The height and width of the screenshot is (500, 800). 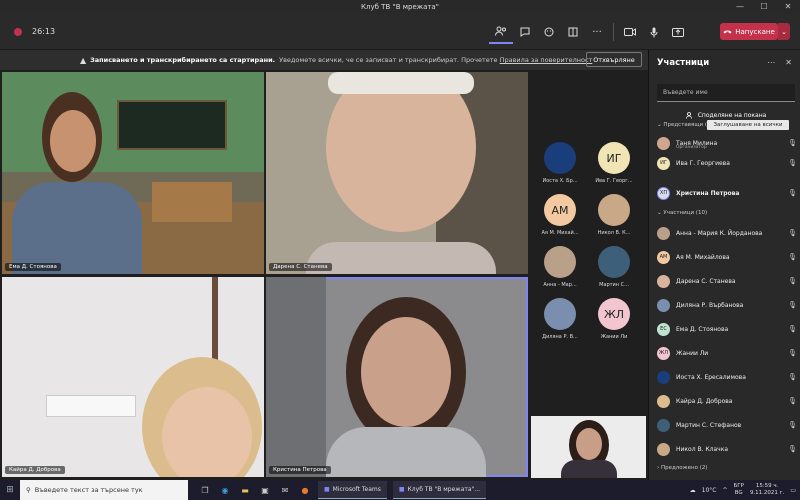 What do you see at coordinates (738, 493) in the screenshot?
I see `language-code-secondary: BG` at bounding box center [738, 493].